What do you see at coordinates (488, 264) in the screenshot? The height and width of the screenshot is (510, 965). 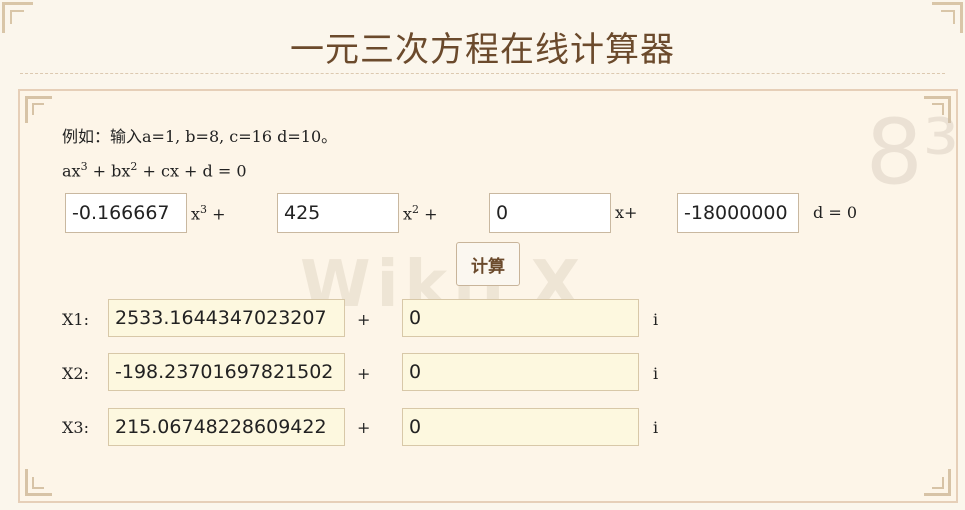 I see `calculate-button: 计算` at bounding box center [488, 264].